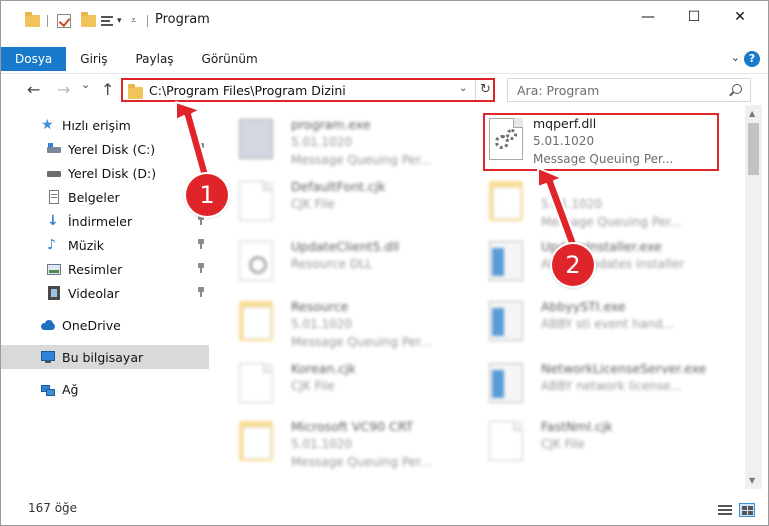 The image size is (769, 526). What do you see at coordinates (583, 306) in the screenshot?
I see `file-name: AbbyySTI.exe` at bounding box center [583, 306].